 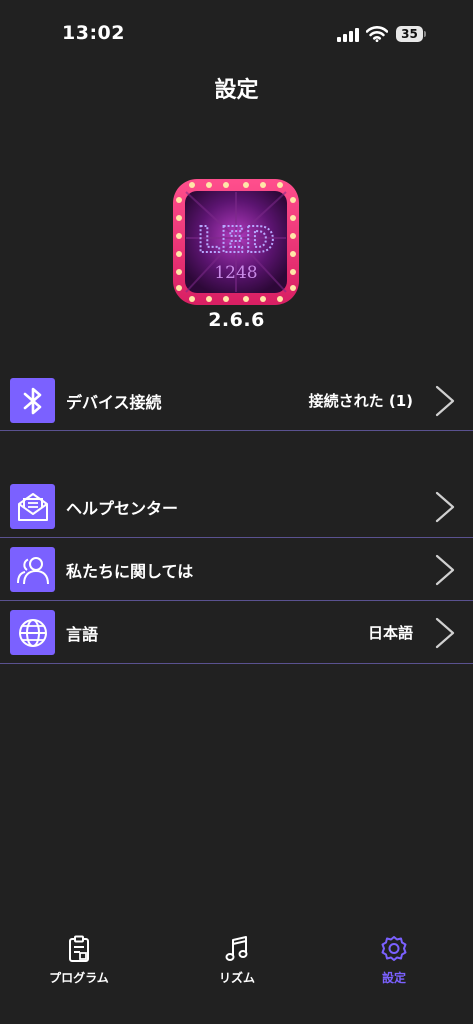 What do you see at coordinates (82, 634) in the screenshot?
I see `language-label: 言語` at bounding box center [82, 634].